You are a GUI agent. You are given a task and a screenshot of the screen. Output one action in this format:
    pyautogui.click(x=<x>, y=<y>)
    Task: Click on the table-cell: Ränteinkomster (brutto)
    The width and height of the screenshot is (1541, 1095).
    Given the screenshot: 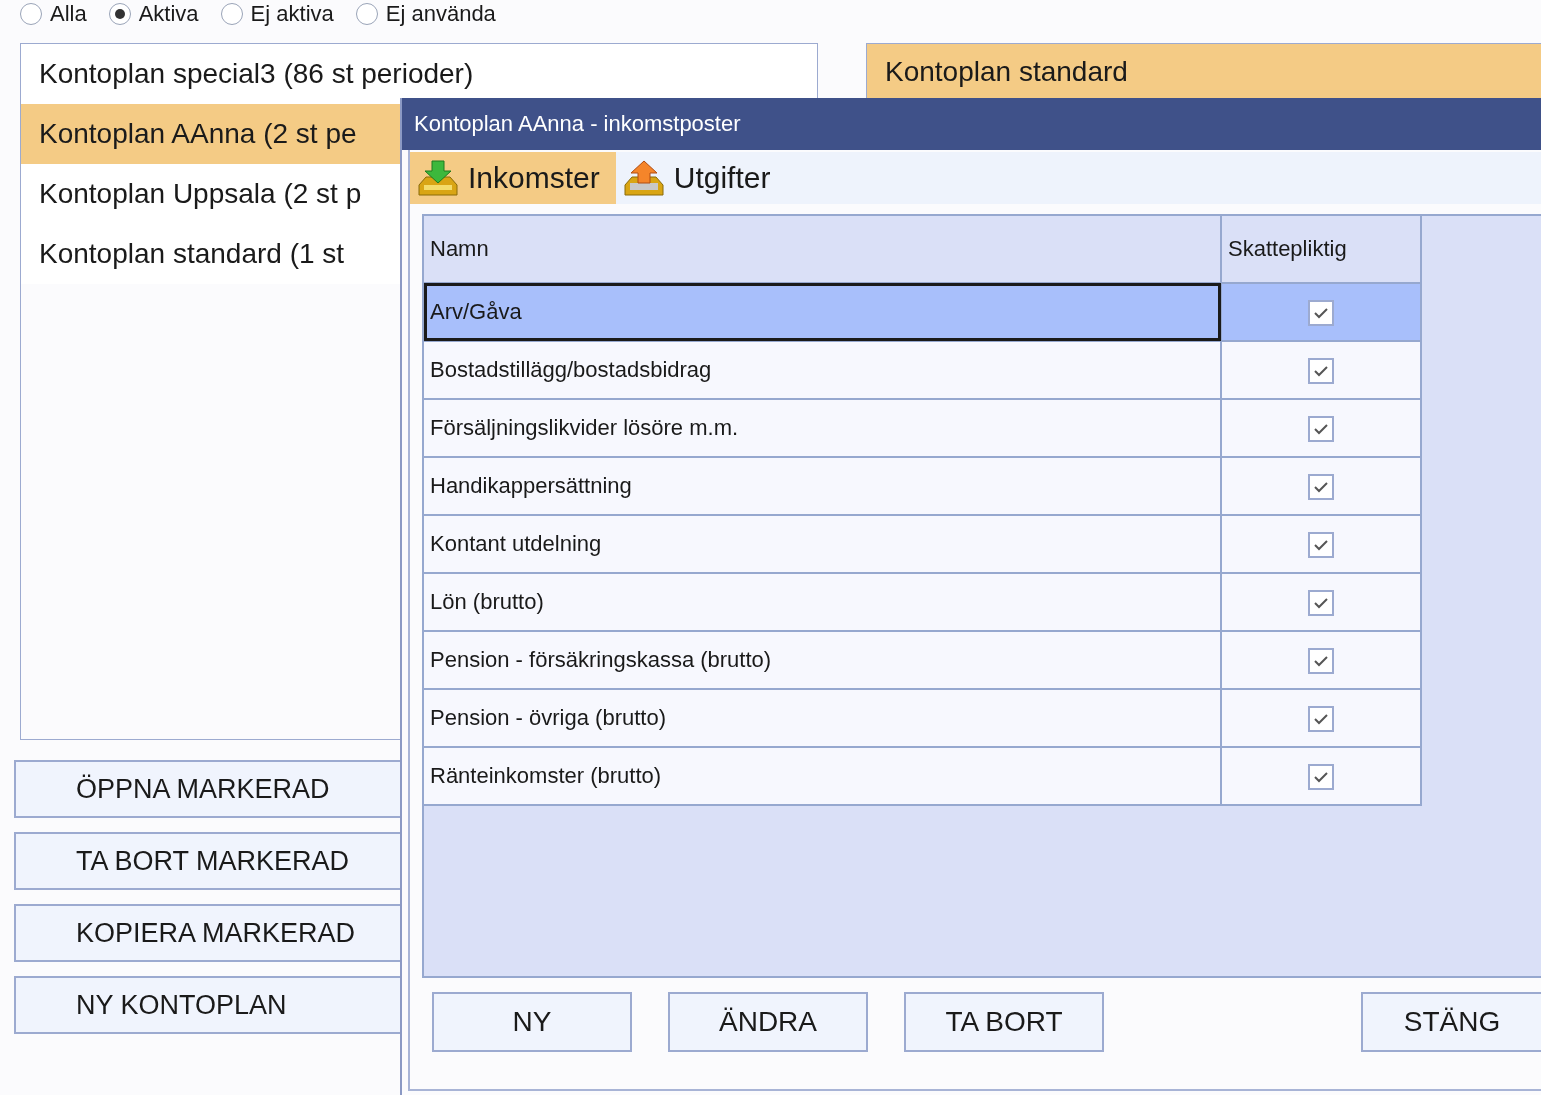 What is the action you would take?
    pyautogui.click(x=822, y=776)
    